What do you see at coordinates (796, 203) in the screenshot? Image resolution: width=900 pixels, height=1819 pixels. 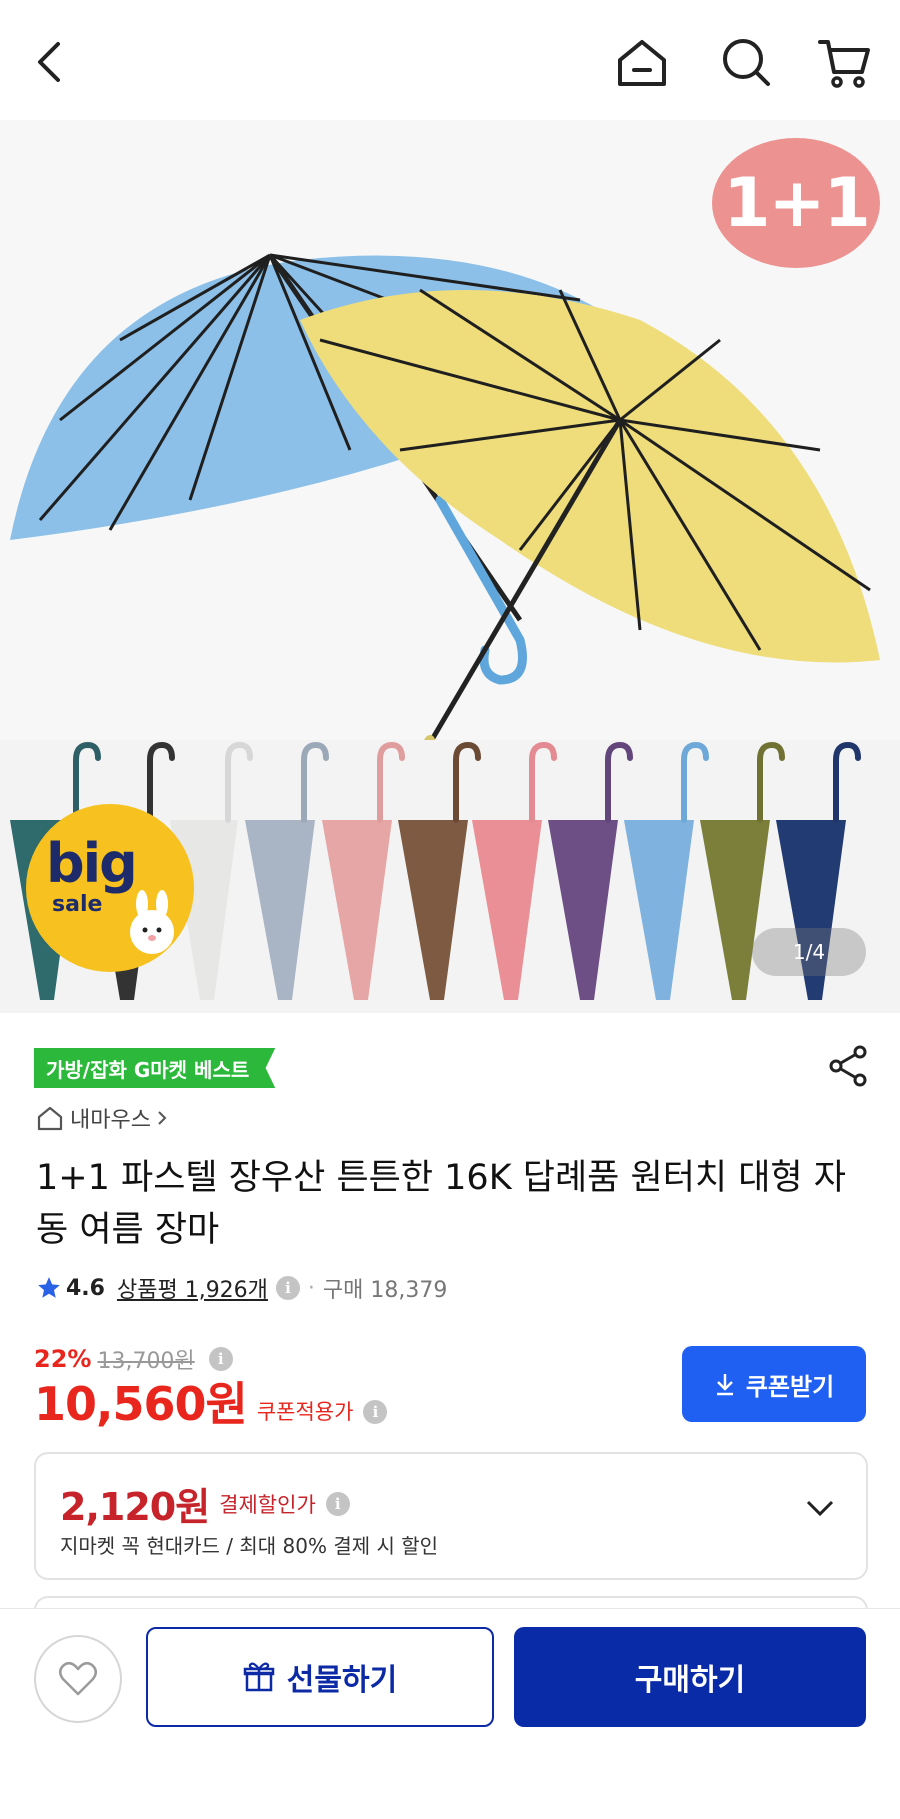 I see `promo-badge: 1+1` at bounding box center [796, 203].